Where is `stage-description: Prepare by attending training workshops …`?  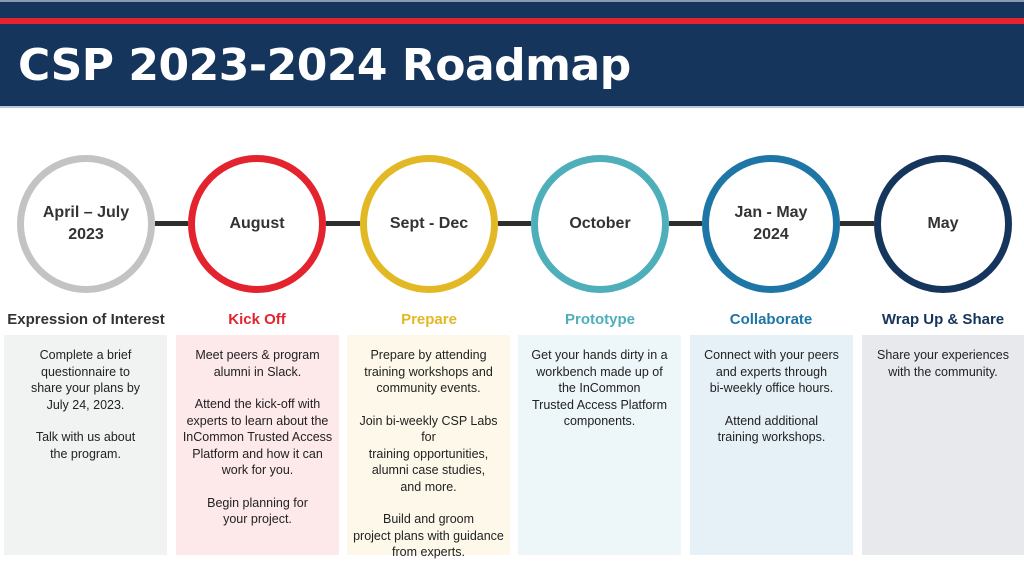
stage-description: Prepare by attending training workshops … is located at coordinates (428, 371).